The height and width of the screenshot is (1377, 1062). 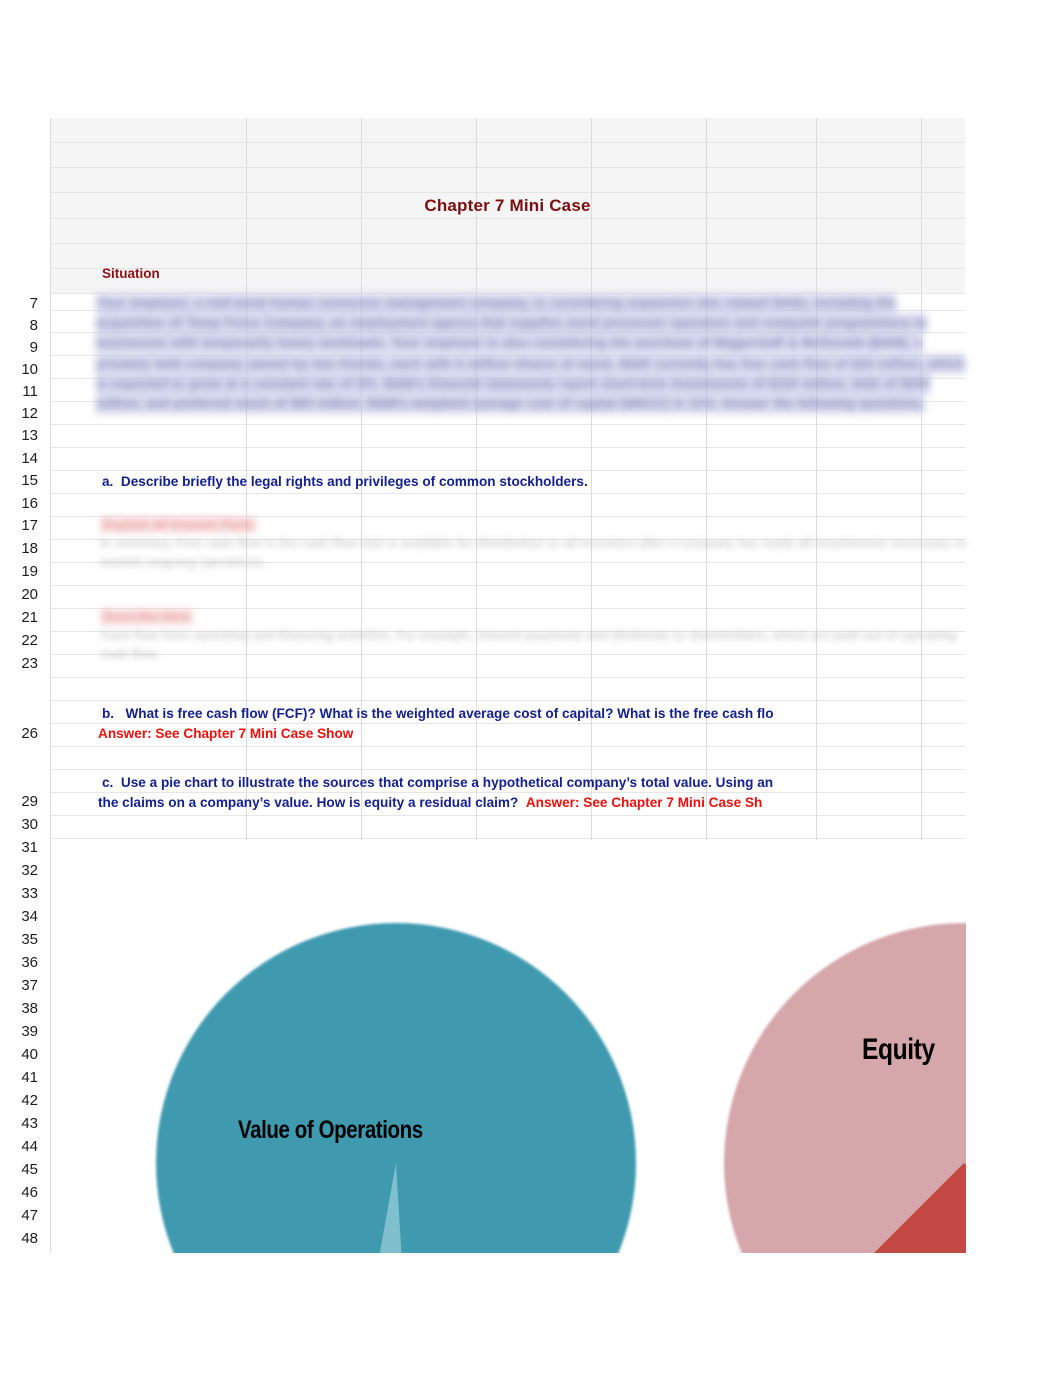 I want to click on row-number: 11, so click(x=30, y=391).